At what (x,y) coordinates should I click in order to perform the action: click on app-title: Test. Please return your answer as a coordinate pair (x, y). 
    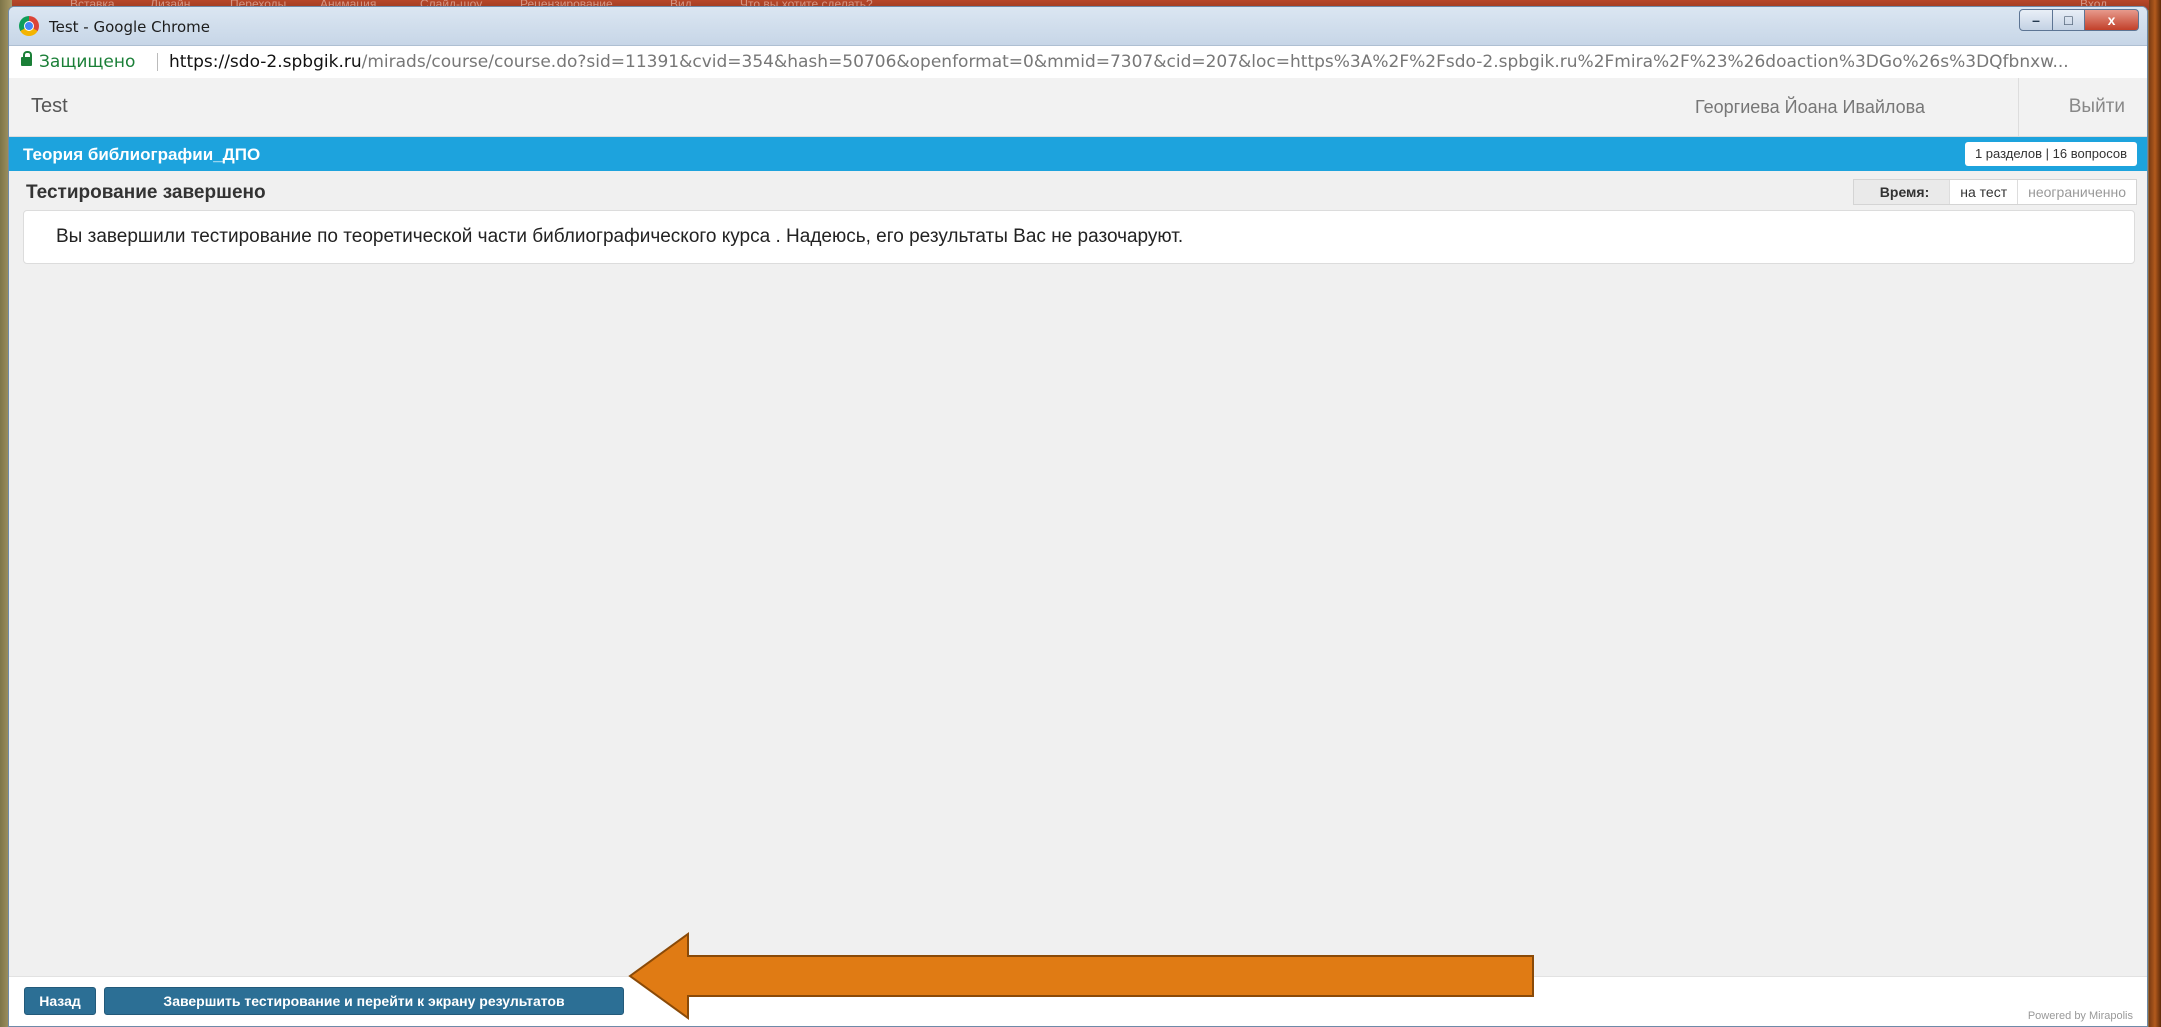
    Looking at the image, I should click on (49, 106).